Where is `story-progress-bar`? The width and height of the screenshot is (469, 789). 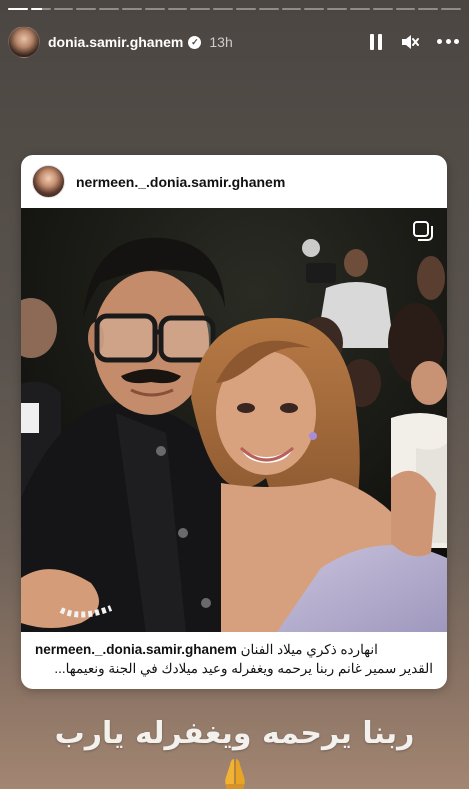 story-progress-bar is located at coordinates (234, 9).